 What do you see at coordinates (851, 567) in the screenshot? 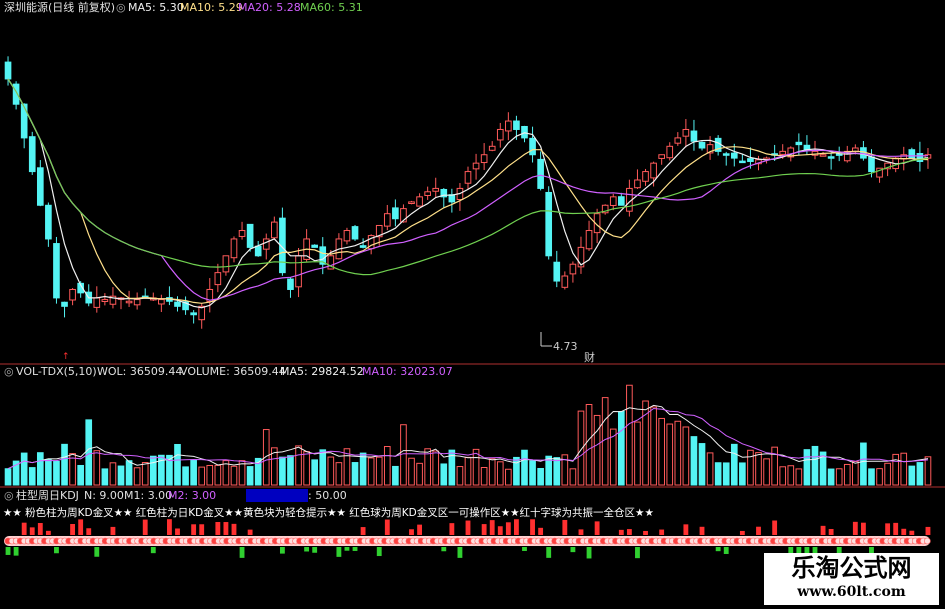
I see `watermark-title: 乐淘公式网` at bounding box center [851, 567].